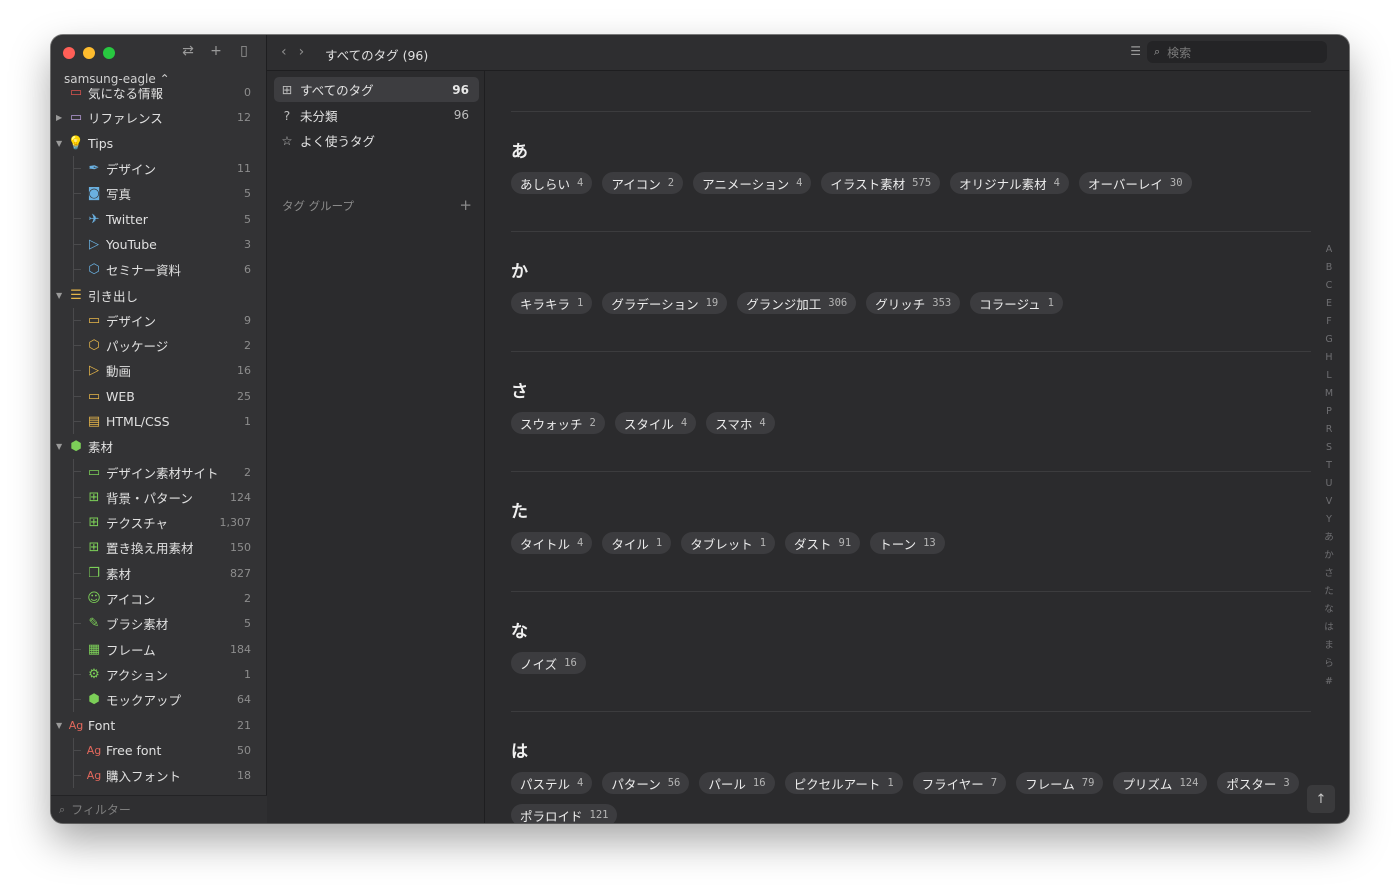 The height and width of the screenshot is (890, 1400). What do you see at coordinates (737, 783) in the screenshot?
I see `tag-pill: パール 16` at bounding box center [737, 783].